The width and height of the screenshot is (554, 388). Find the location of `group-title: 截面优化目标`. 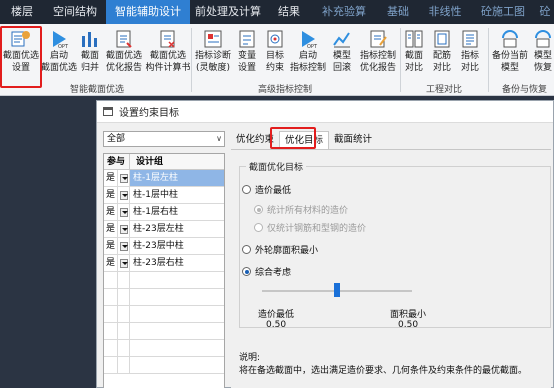

group-title: 截面优化目标 is located at coordinates (276, 166).